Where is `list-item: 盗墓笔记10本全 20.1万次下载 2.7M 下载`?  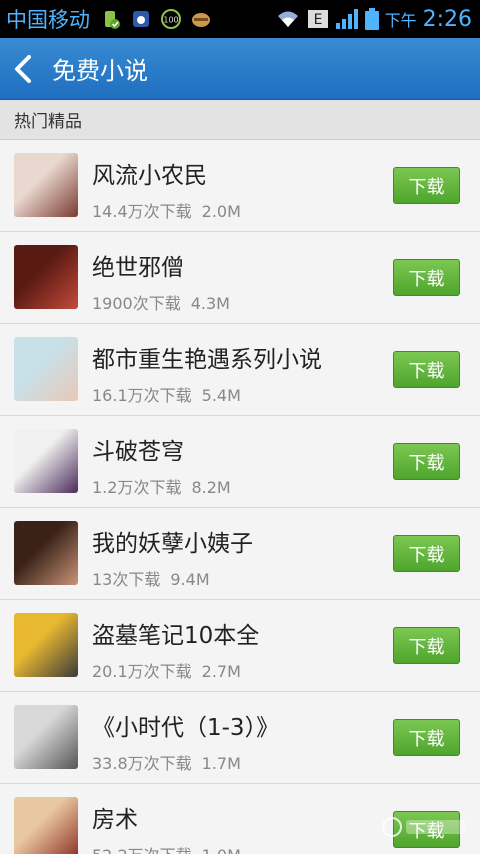 list-item: 盗墓笔记10本全 20.1万次下载 2.7M 下载 is located at coordinates (240, 646).